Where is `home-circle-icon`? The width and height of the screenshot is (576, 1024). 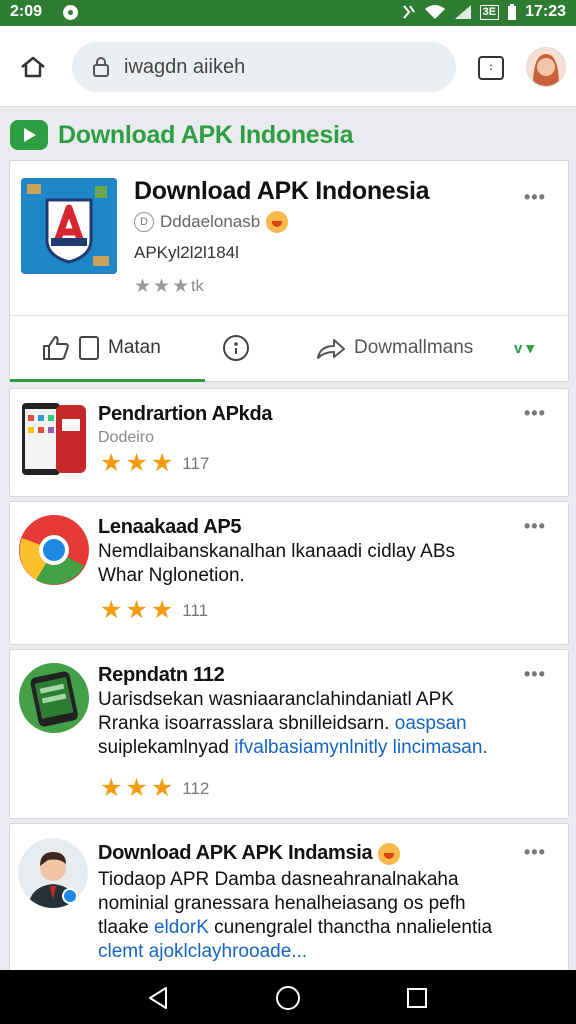
home-circle-icon is located at coordinates (288, 998).